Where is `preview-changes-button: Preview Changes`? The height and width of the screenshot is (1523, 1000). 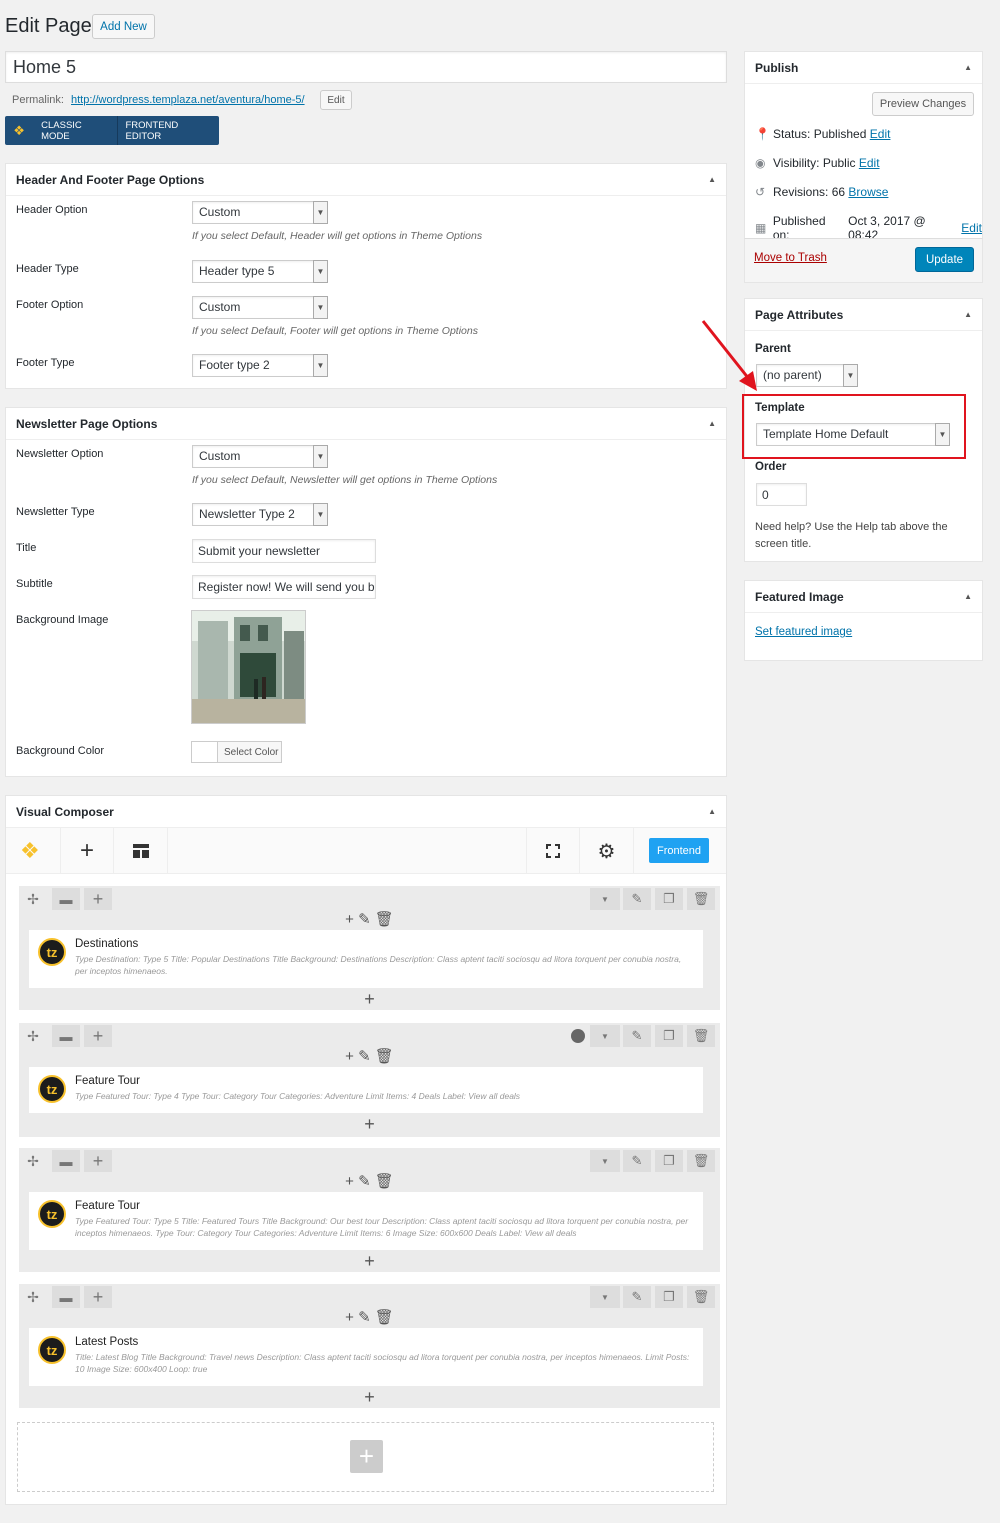 preview-changes-button: Preview Changes is located at coordinates (923, 104).